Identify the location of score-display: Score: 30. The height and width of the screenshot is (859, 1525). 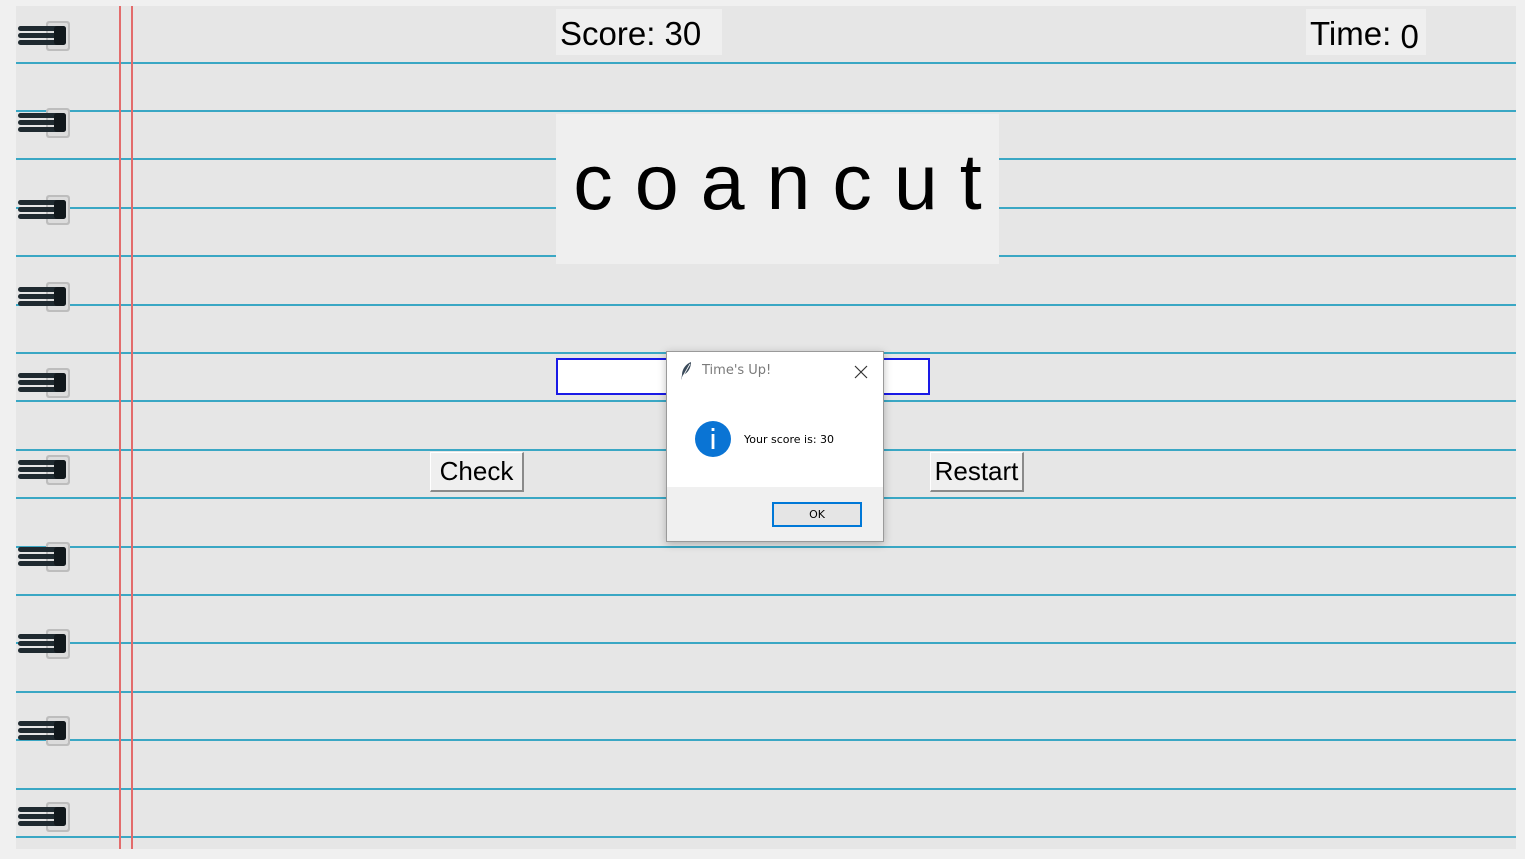
(639, 32).